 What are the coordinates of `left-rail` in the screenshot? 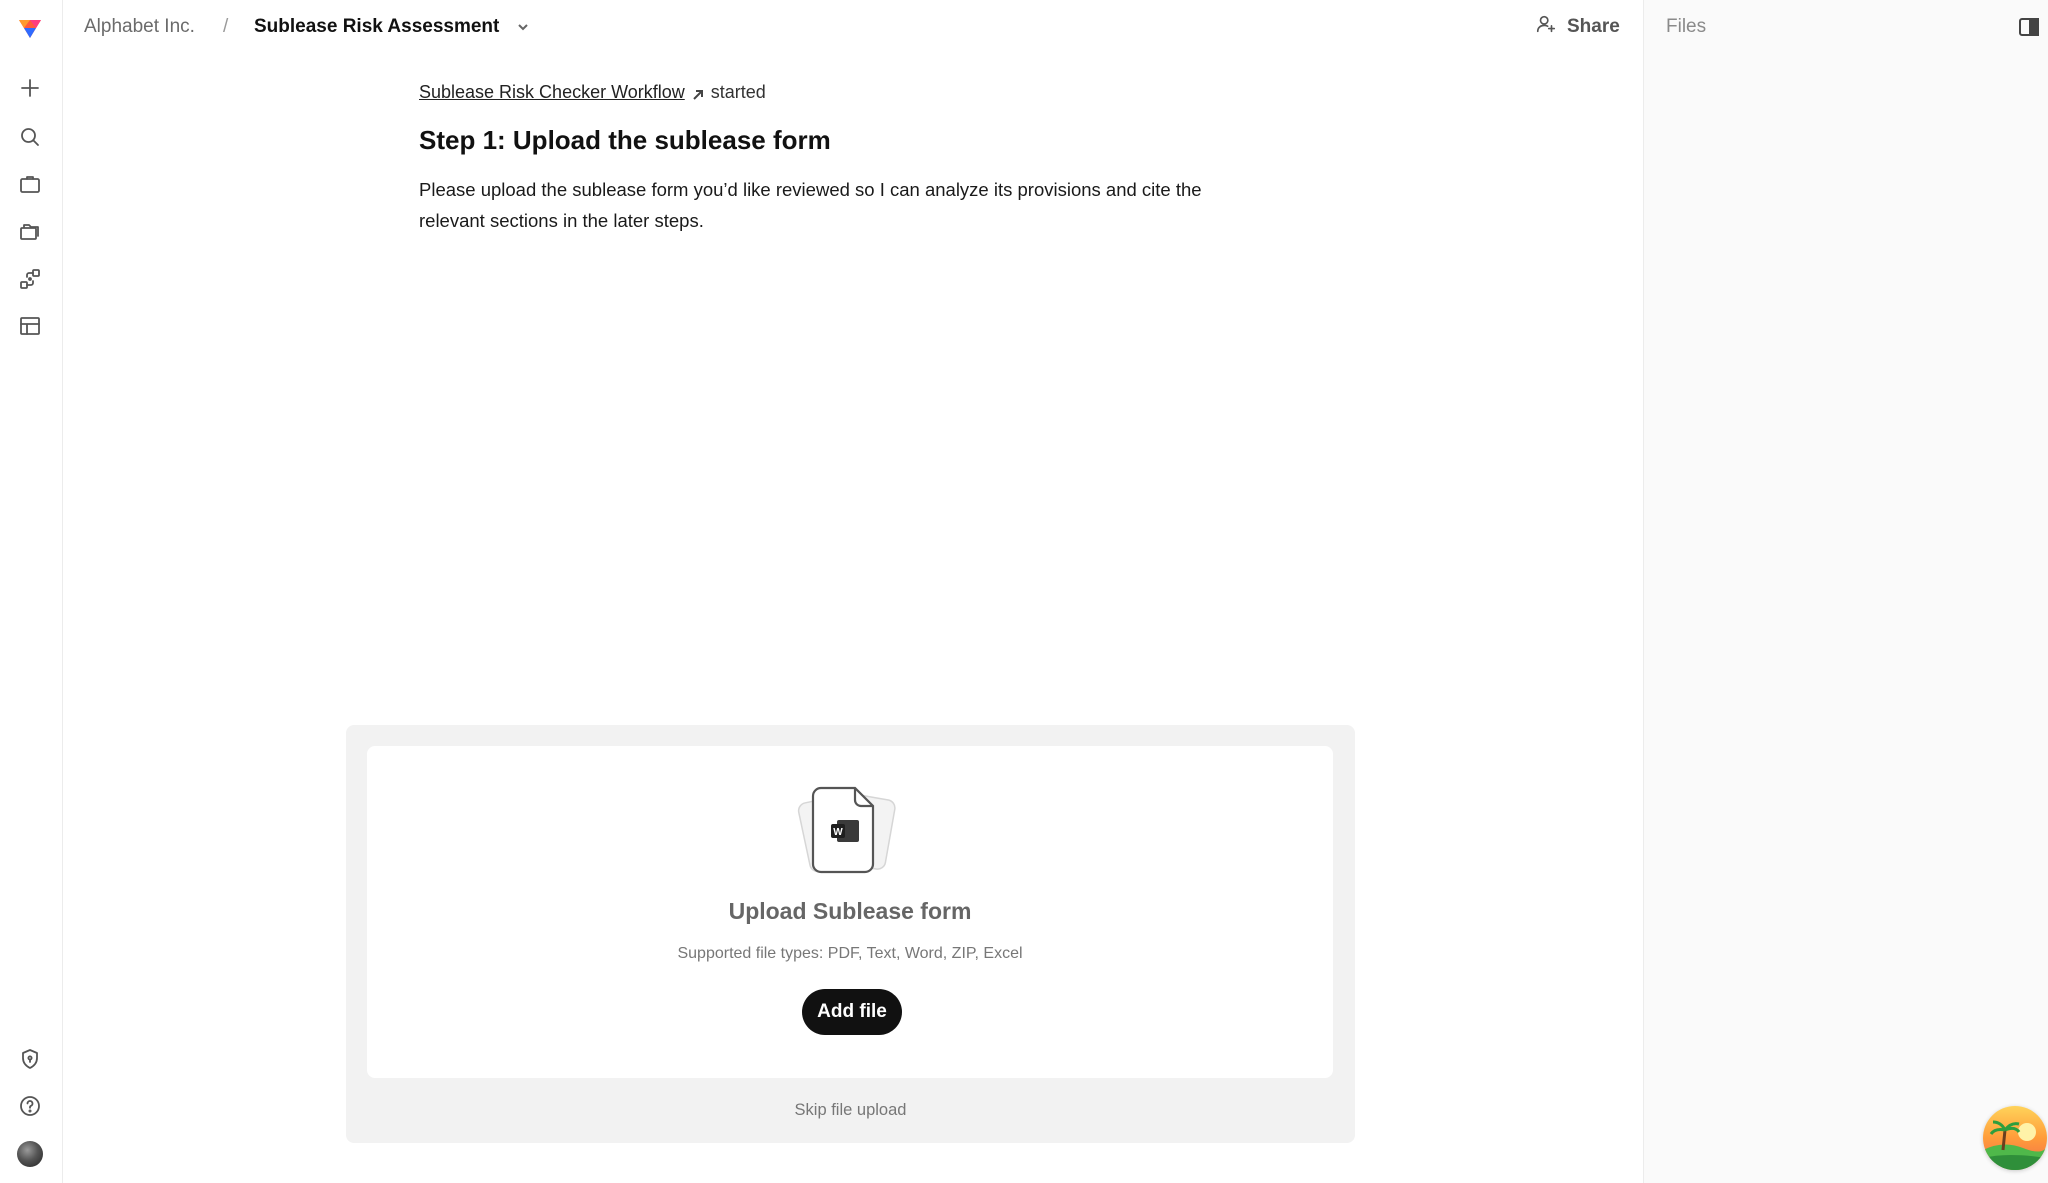 It's located at (31, 591).